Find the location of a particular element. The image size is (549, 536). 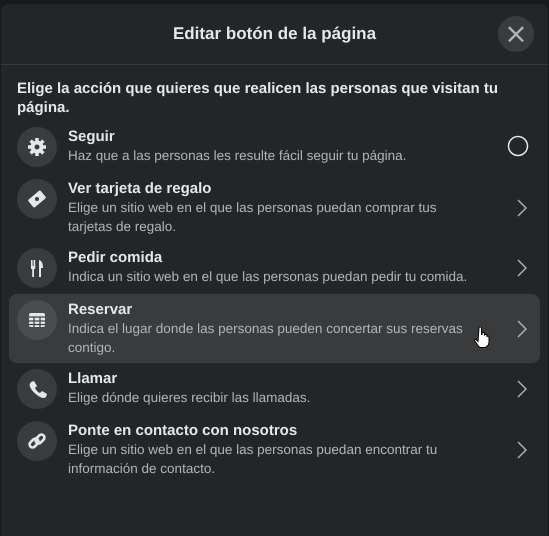

link-icon is located at coordinates (37, 441).